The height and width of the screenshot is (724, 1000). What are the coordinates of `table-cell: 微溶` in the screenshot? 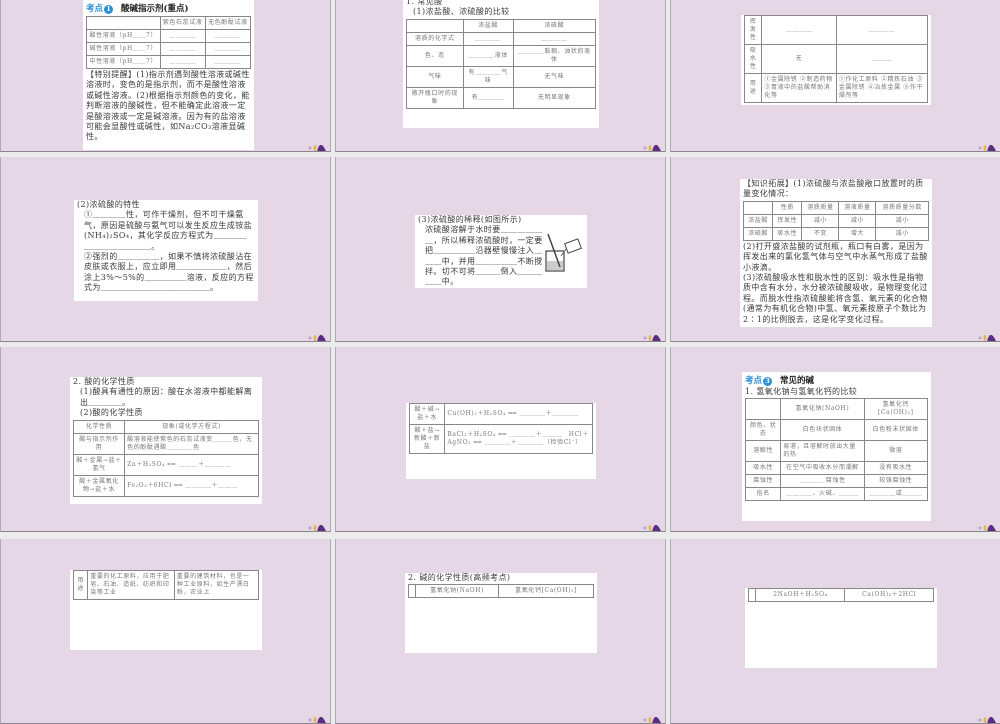 It's located at (896, 451).